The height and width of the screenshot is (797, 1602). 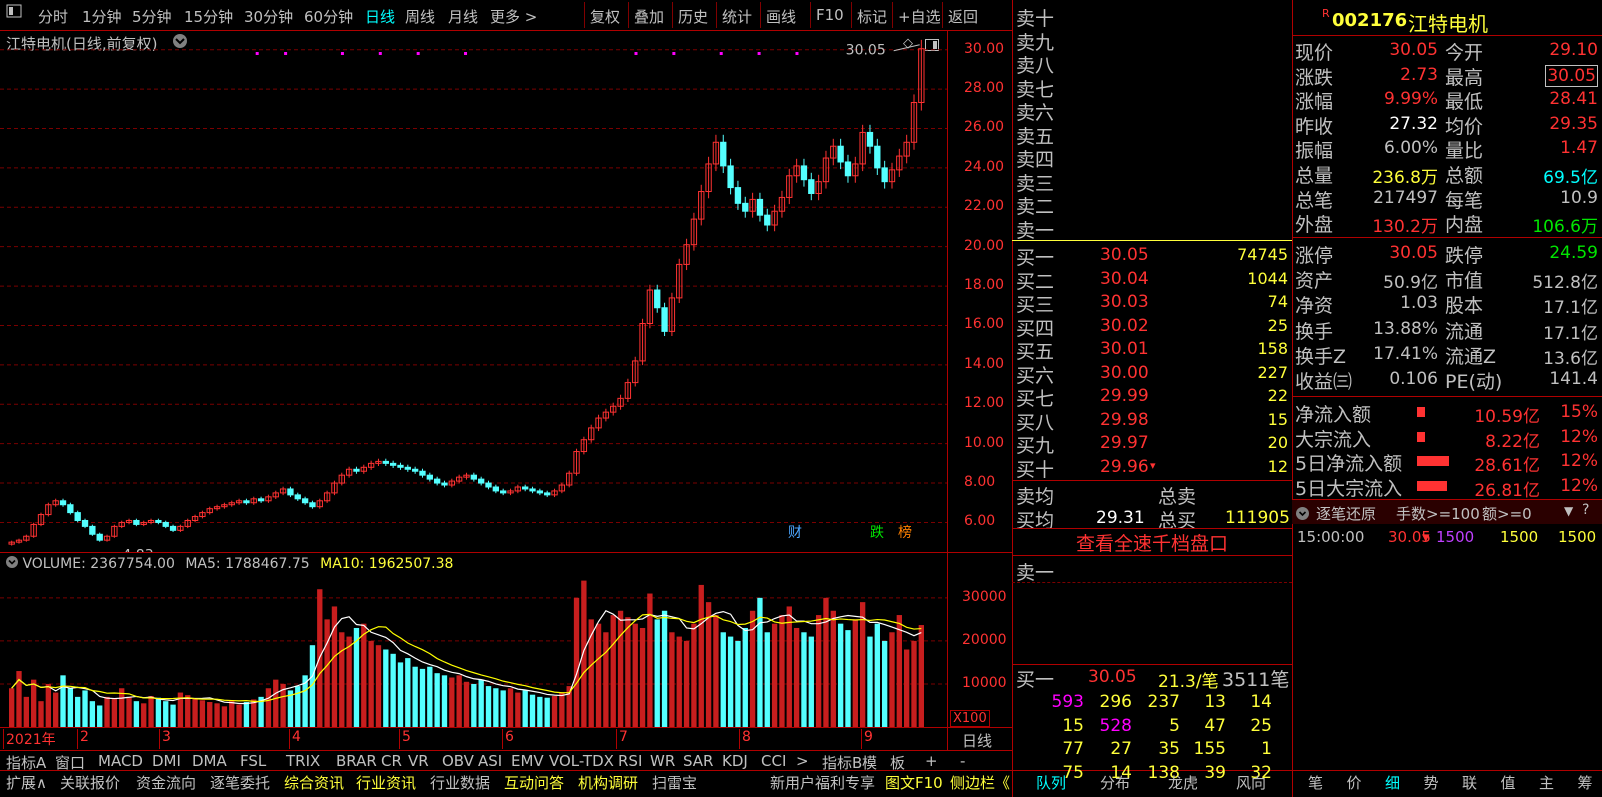 I want to click on event-badge: 财, so click(x=795, y=533).